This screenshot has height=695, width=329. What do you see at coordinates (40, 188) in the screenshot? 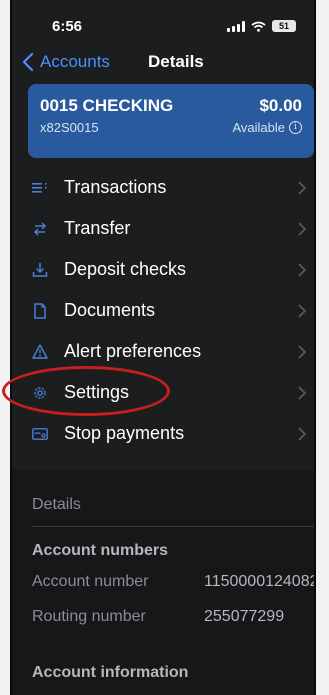
I see `list-icon` at bounding box center [40, 188].